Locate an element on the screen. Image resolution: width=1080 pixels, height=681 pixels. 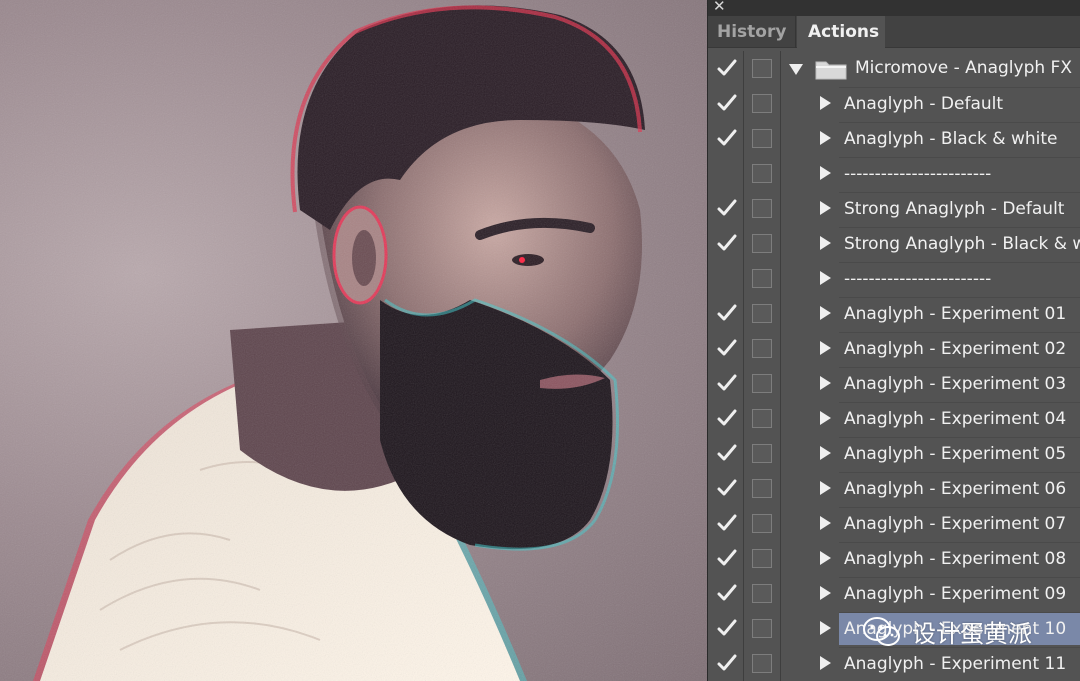
action-row: Anaglyph - Experiment 02 is located at coordinates (894, 348).